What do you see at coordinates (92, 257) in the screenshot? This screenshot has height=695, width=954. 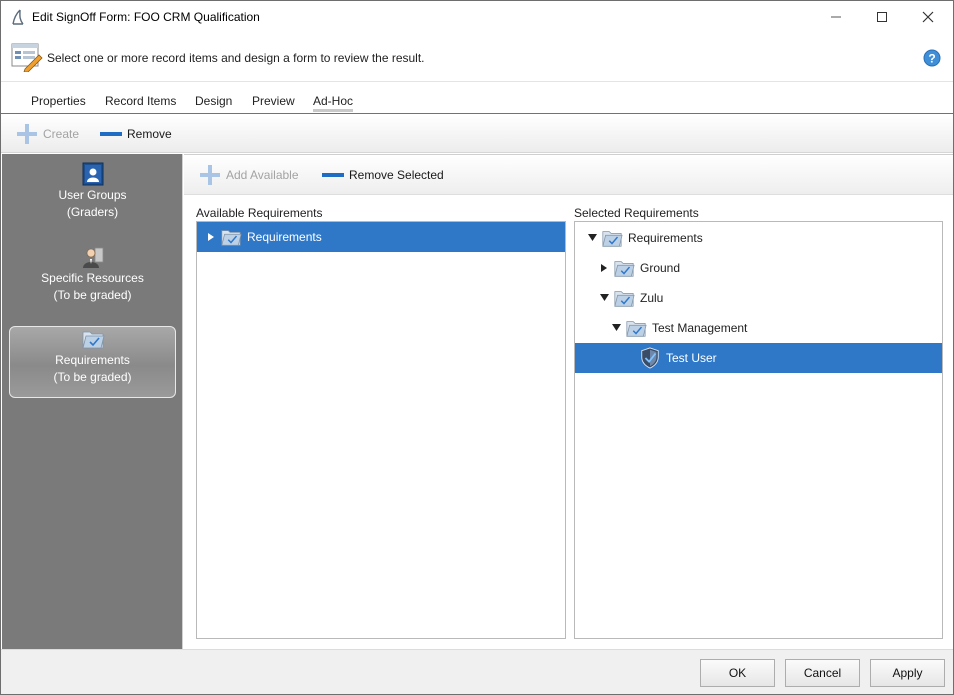 I see `person-icon` at bounding box center [92, 257].